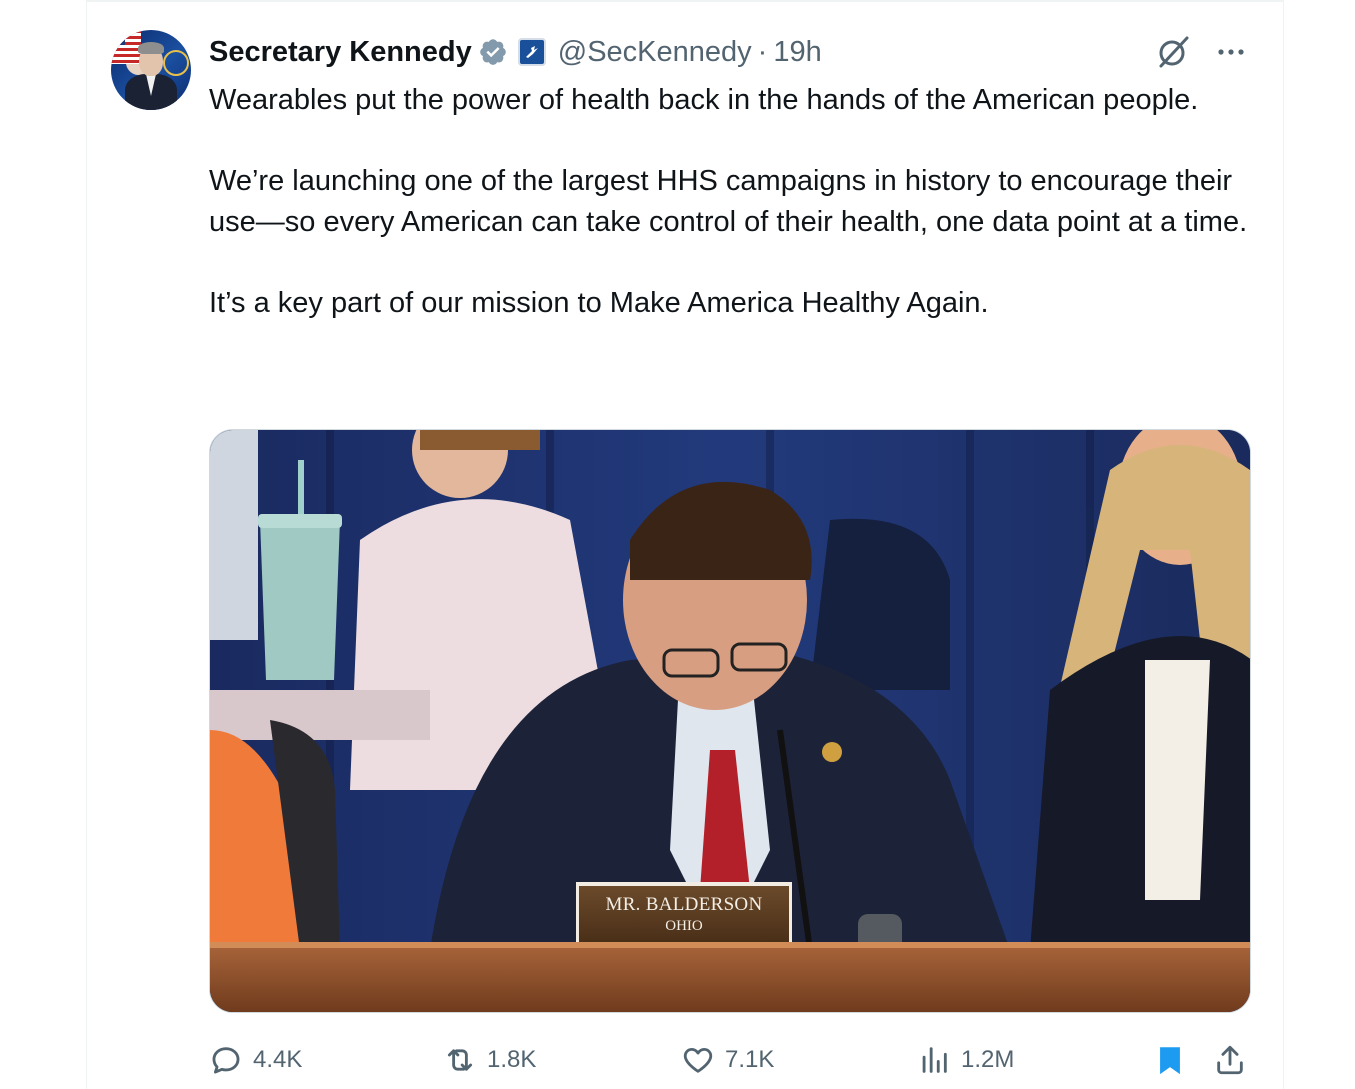  I want to click on bookmark-icon, so click(1170, 1061).